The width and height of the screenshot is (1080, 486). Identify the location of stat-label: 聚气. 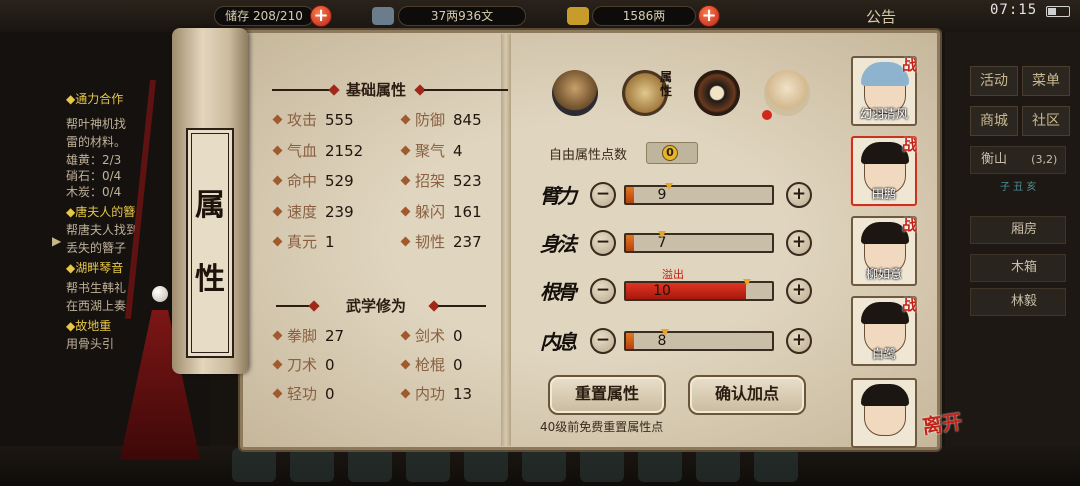
(430, 150).